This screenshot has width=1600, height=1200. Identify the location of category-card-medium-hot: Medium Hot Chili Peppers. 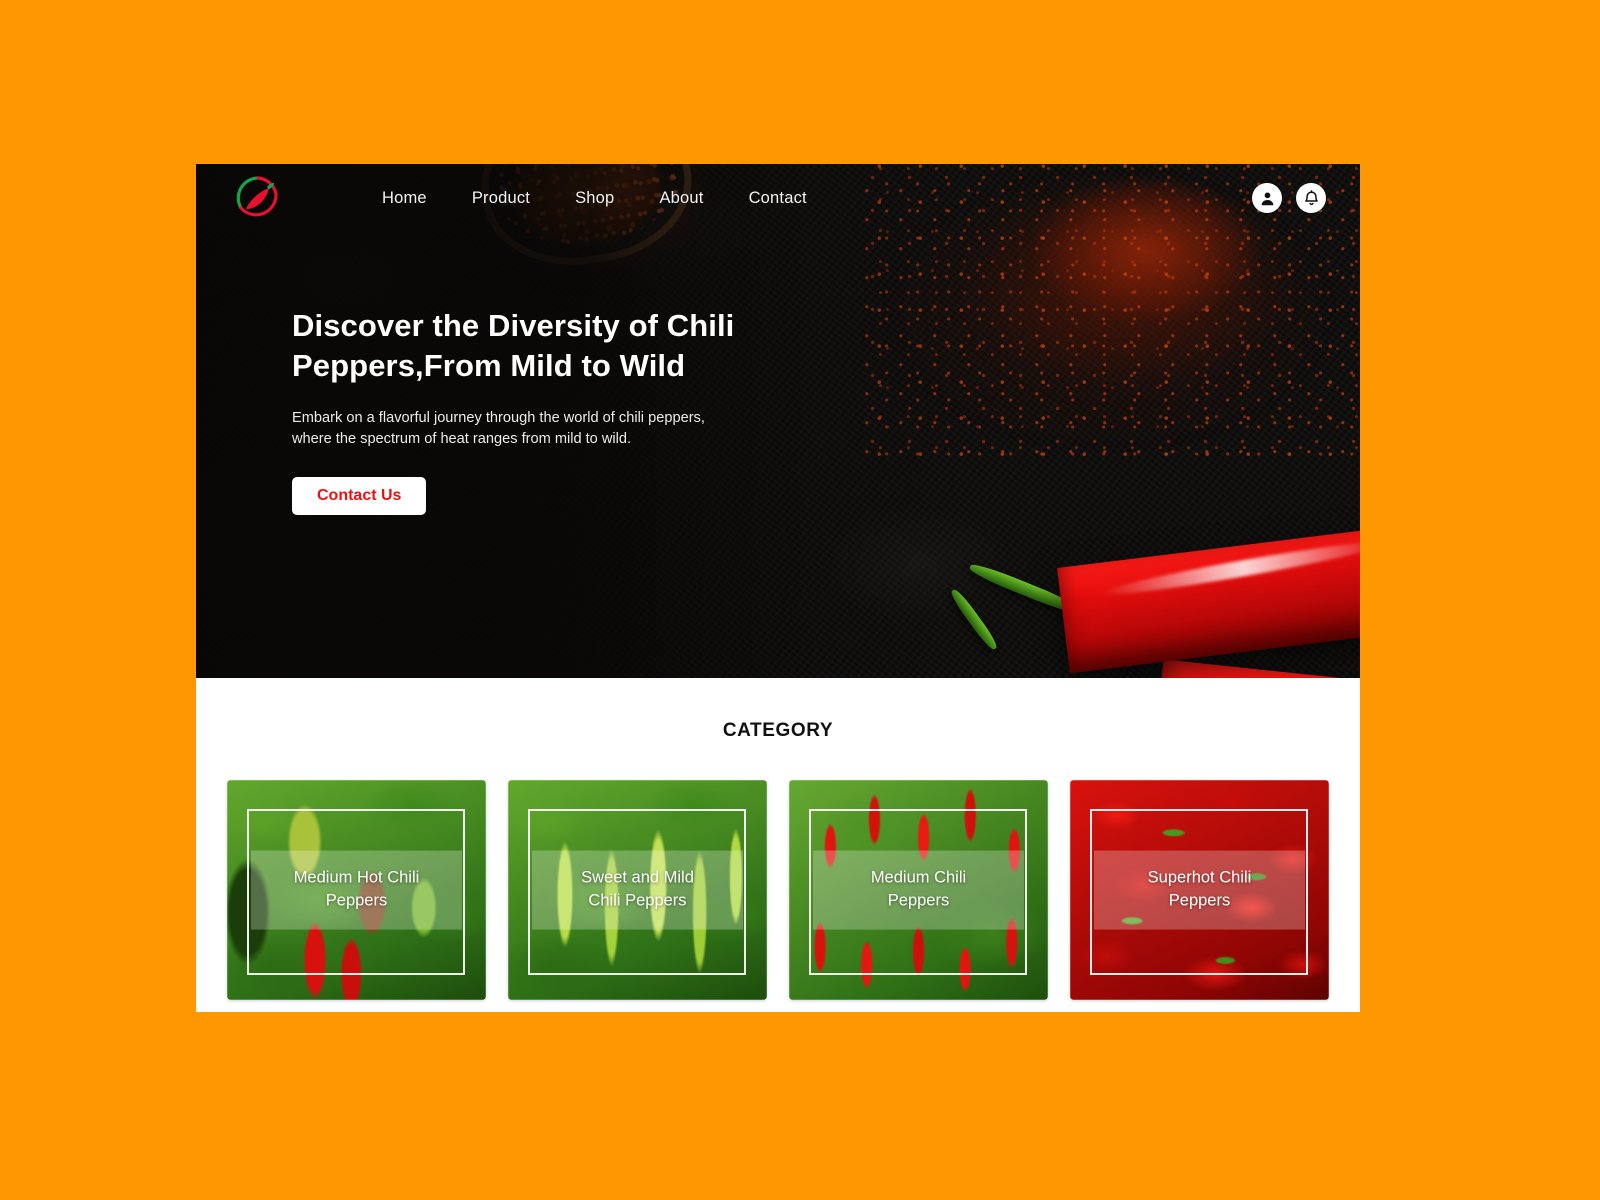
(356, 890).